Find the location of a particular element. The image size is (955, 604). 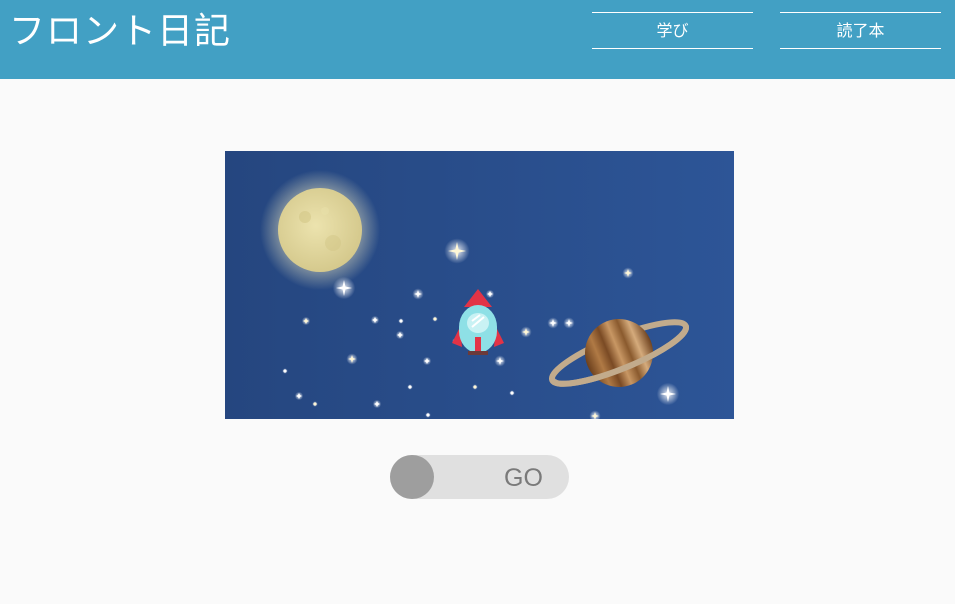

toggle-label: GO is located at coordinates (523, 478).